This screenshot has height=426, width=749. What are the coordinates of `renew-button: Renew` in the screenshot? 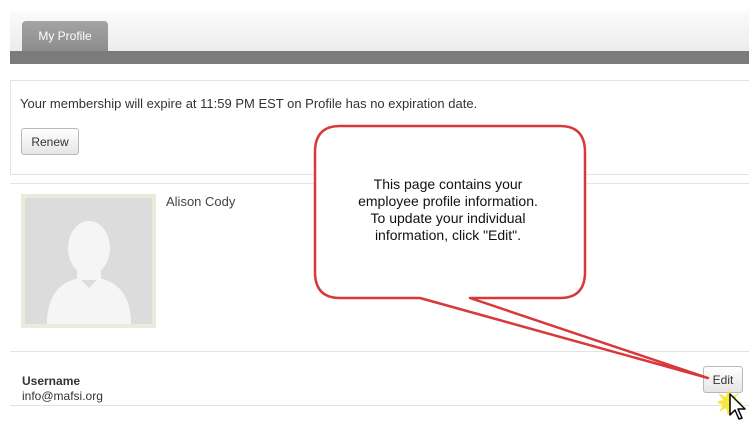 It's located at (50, 141).